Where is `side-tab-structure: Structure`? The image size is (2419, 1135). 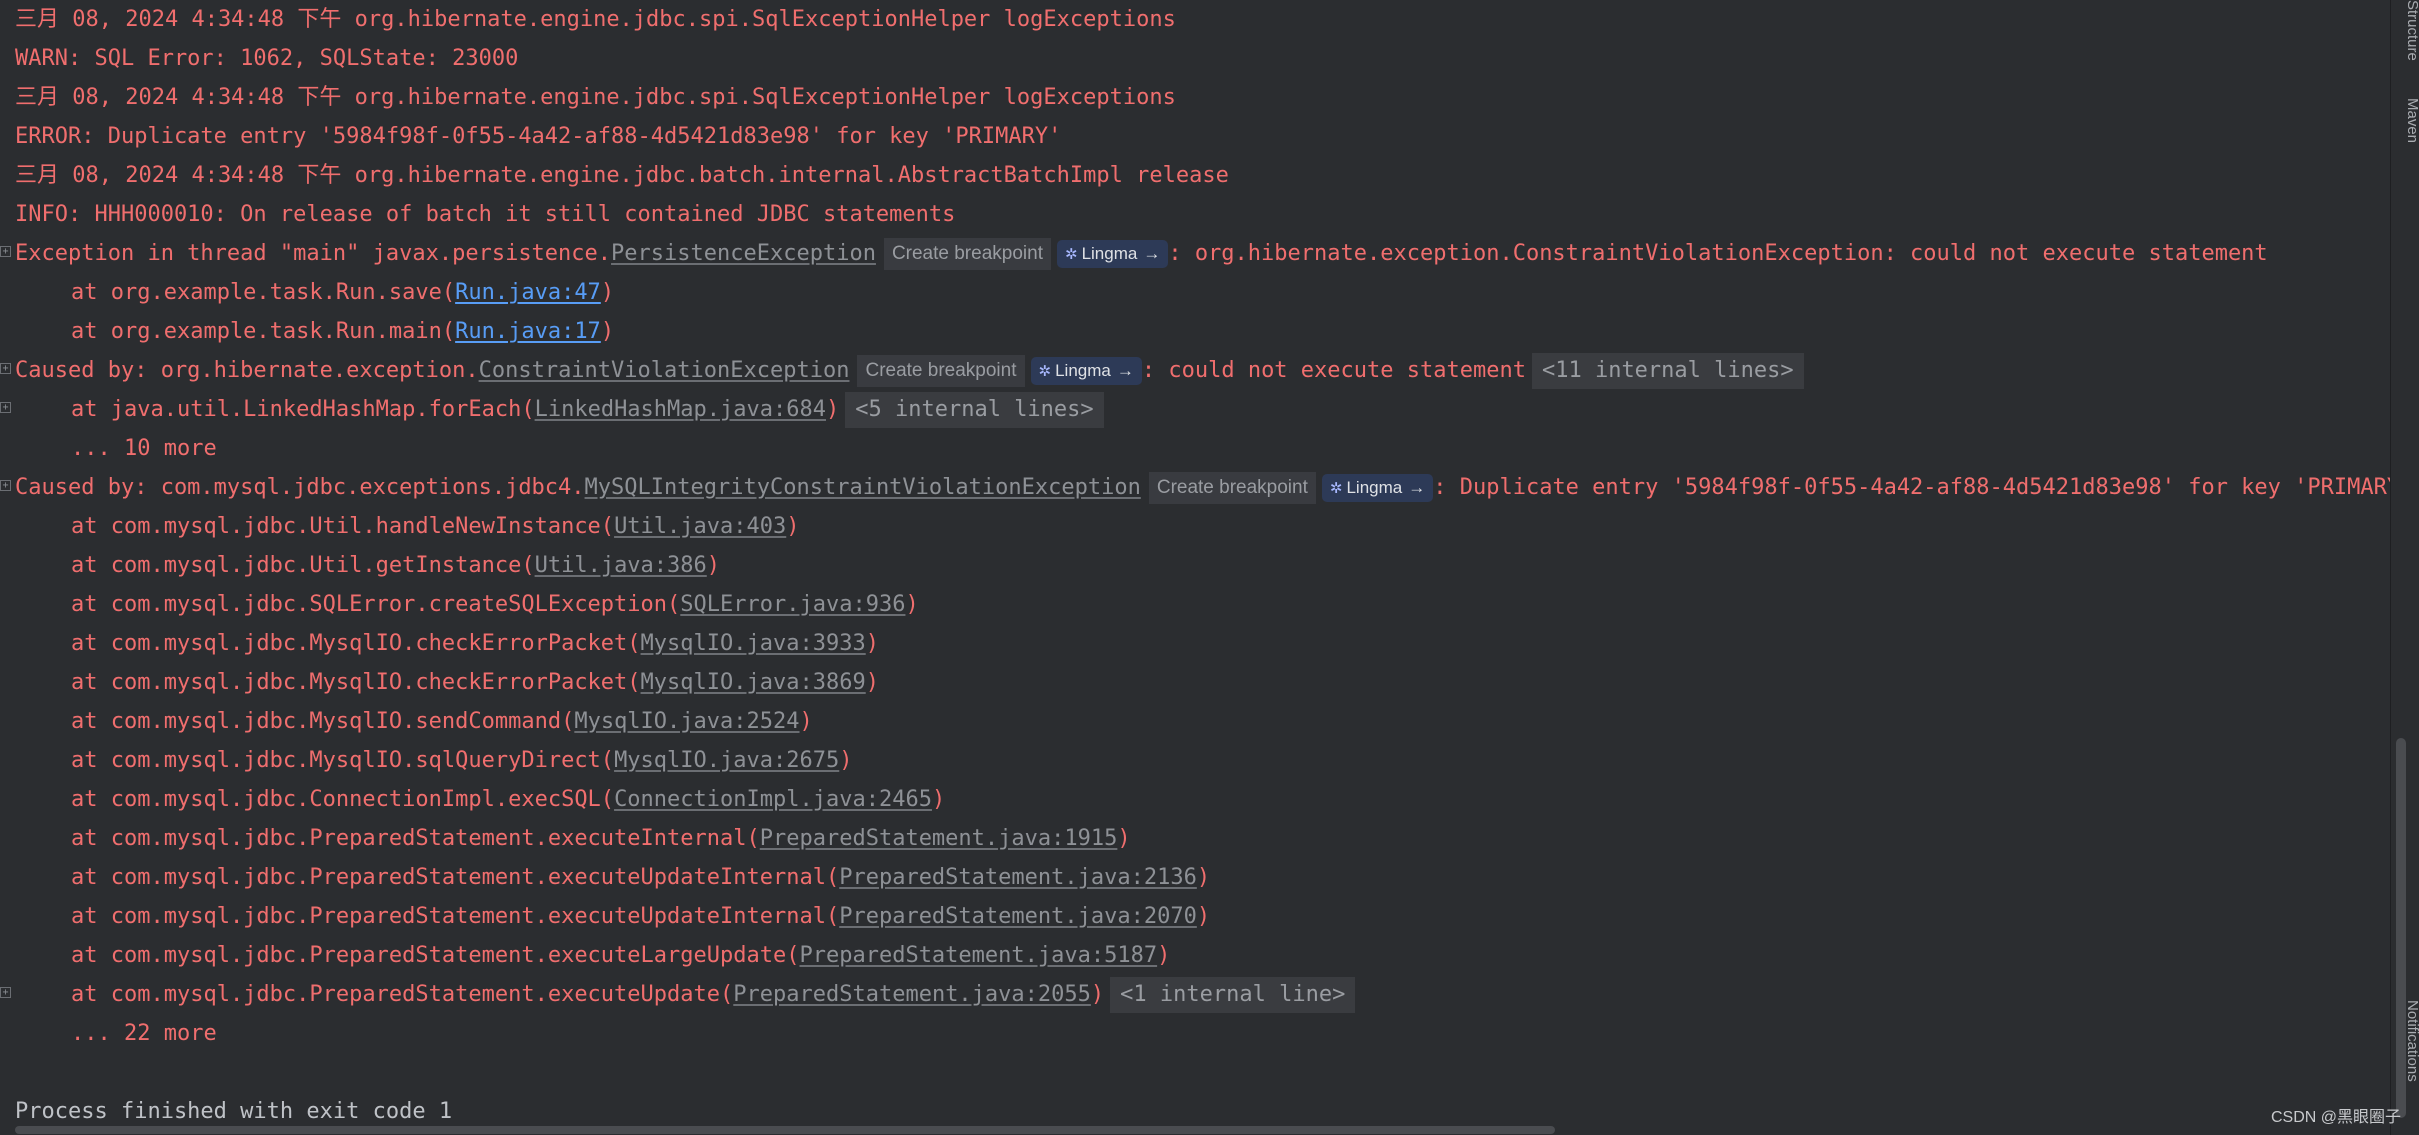 side-tab-structure: Structure is located at coordinates (2411, 35).